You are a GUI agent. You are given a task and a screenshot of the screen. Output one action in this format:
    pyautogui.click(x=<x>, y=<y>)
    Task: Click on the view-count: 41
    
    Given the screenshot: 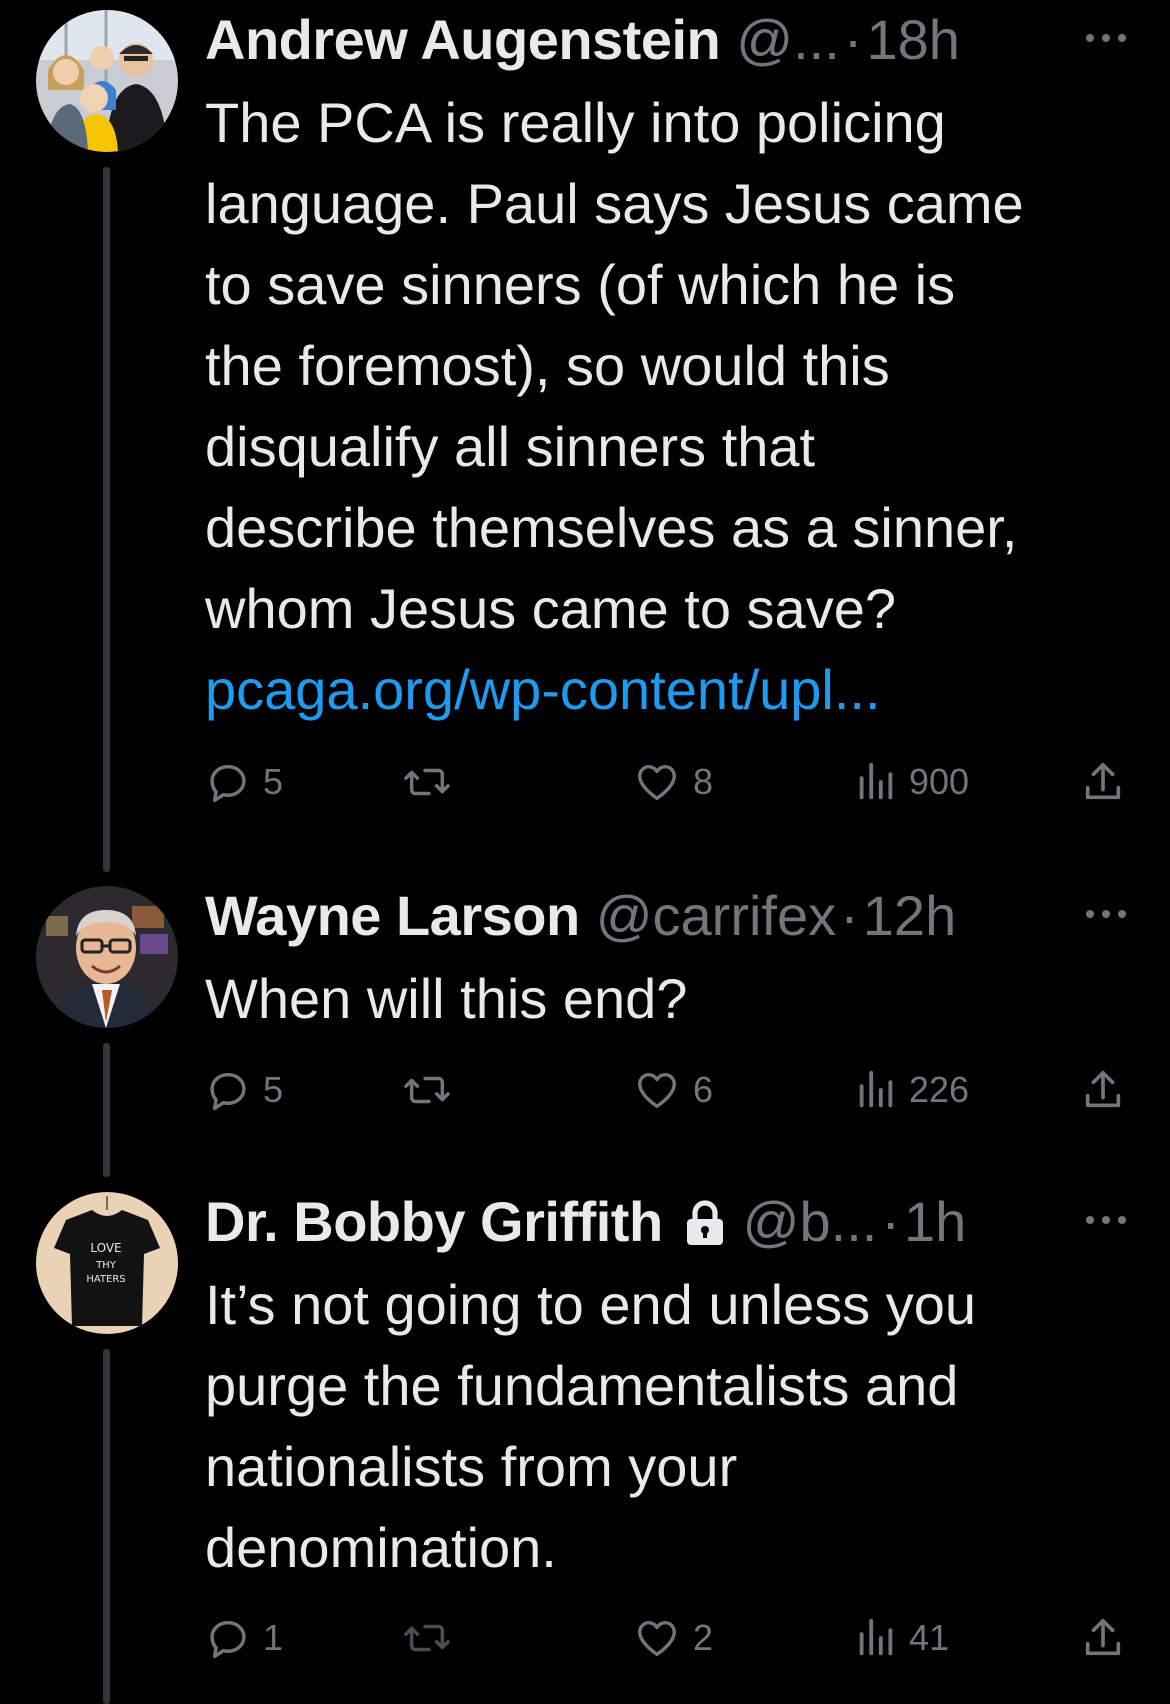 What is the action you would take?
    pyautogui.click(x=929, y=1637)
    